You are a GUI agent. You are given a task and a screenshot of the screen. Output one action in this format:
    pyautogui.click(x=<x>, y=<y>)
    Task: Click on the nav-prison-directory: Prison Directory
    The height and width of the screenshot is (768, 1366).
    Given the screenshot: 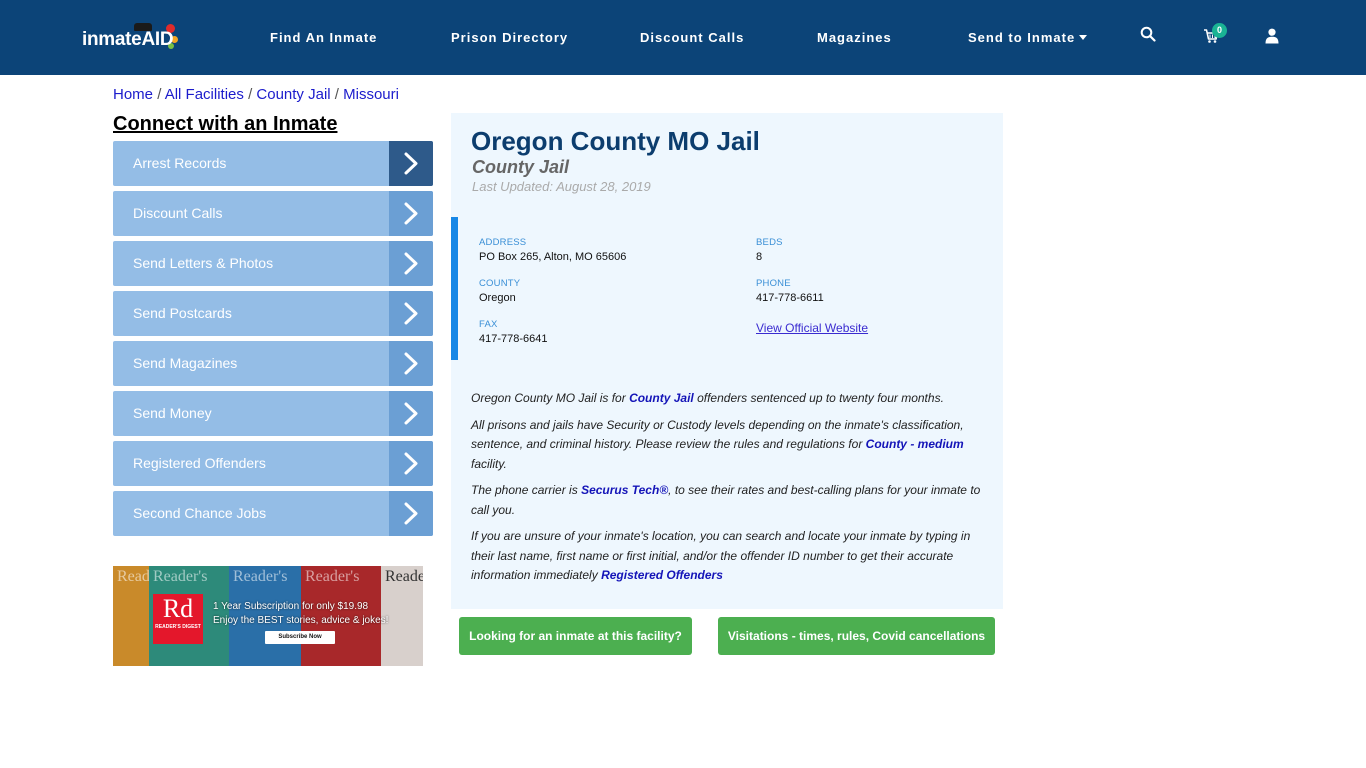 What is the action you would take?
    pyautogui.click(x=509, y=37)
    